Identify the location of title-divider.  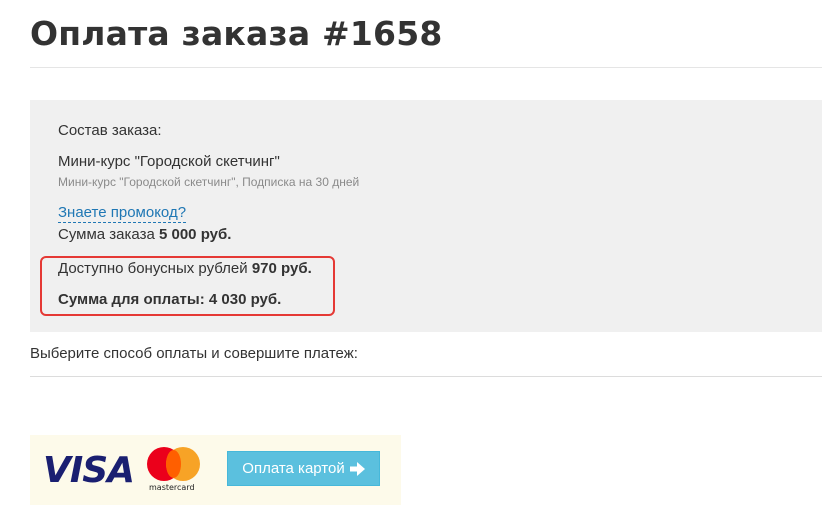
(426, 67).